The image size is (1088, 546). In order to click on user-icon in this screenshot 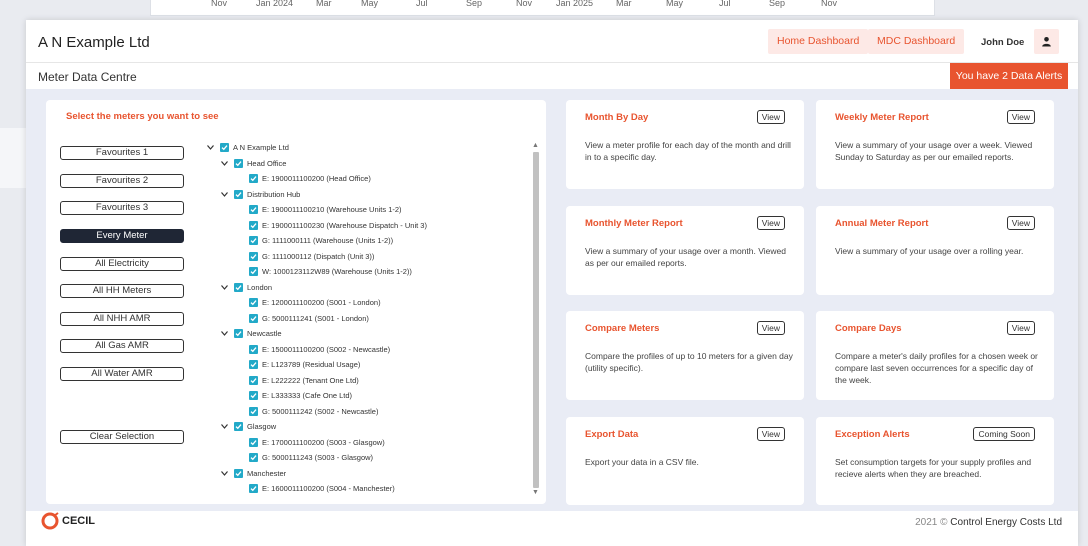, I will do `click(1046, 42)`.